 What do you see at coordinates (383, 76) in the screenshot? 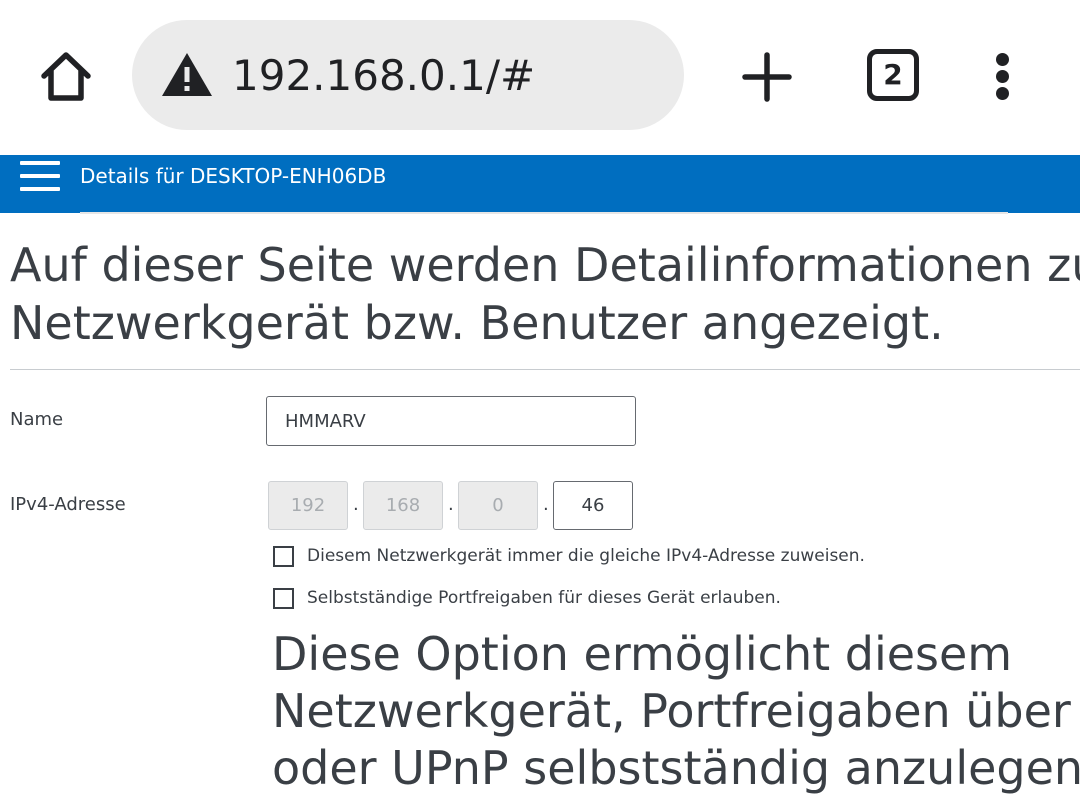
I see `url-text: 192.168.0.1/#` at bounding box center [383, 76].